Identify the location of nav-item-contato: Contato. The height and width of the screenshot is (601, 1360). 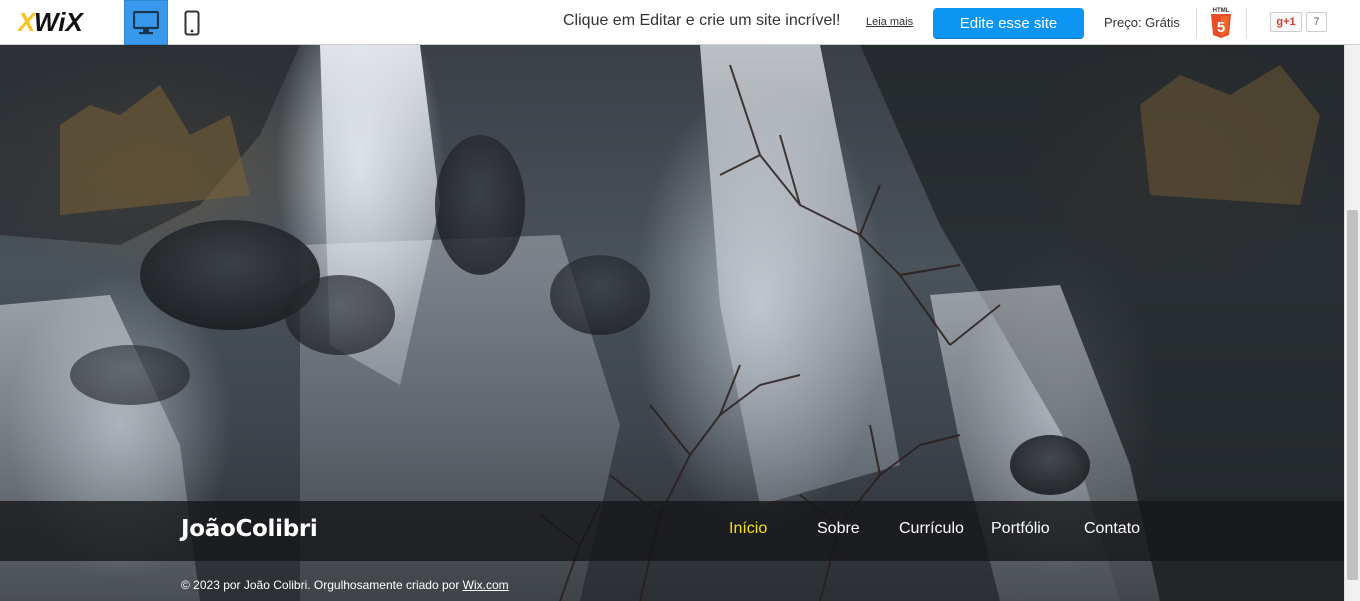
(1112, 529).